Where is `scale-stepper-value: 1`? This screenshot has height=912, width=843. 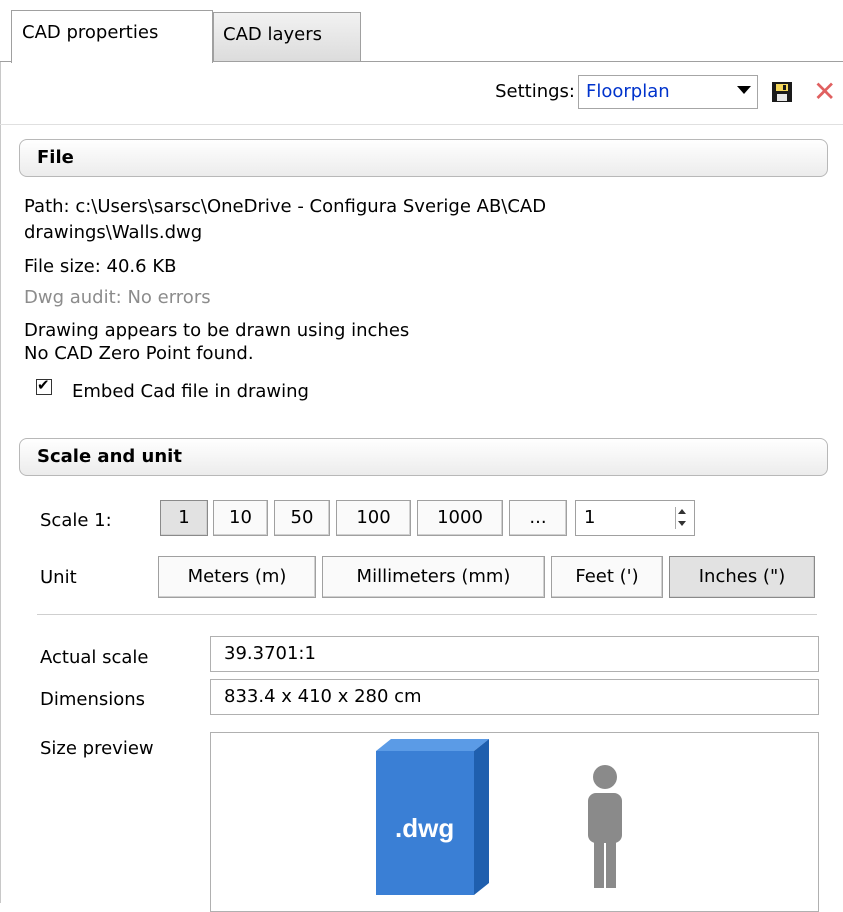
scale-stepper-value: 1 is located at coordinates (590, 517).